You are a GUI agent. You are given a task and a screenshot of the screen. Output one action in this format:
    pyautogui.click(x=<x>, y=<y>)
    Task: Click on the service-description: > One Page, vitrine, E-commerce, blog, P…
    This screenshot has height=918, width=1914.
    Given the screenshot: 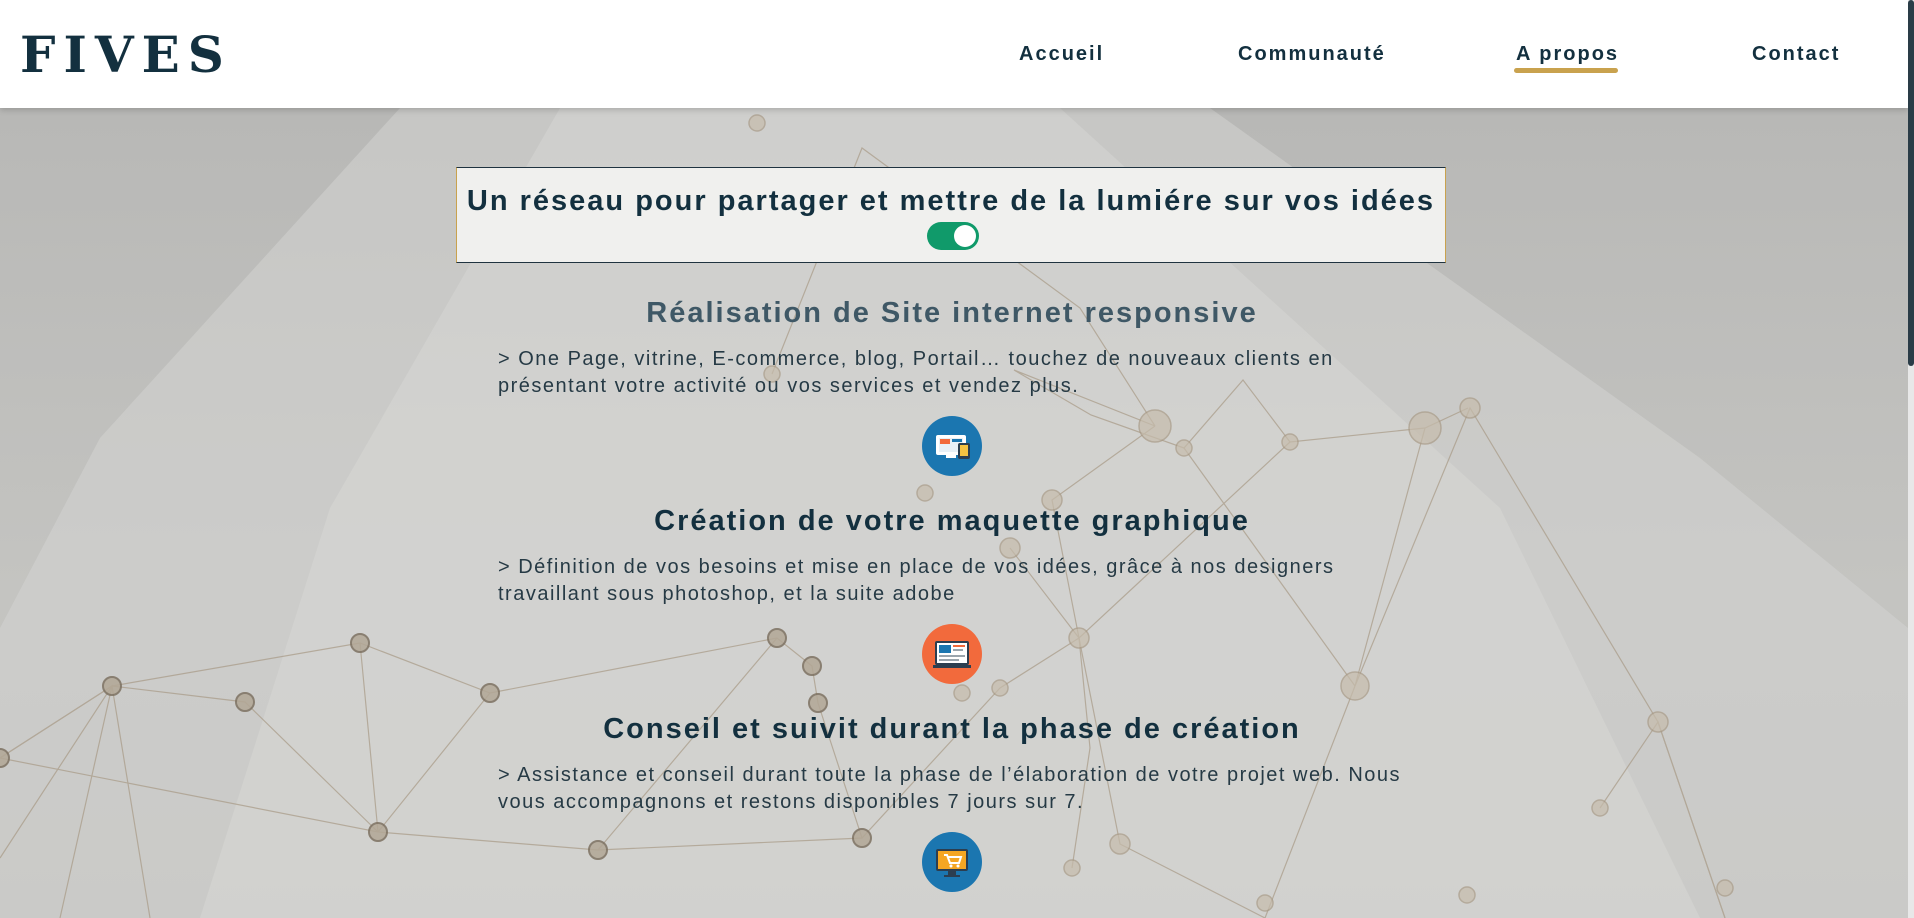 What is the action you would take?
    pyautogui.click(x=916, y=372)
    